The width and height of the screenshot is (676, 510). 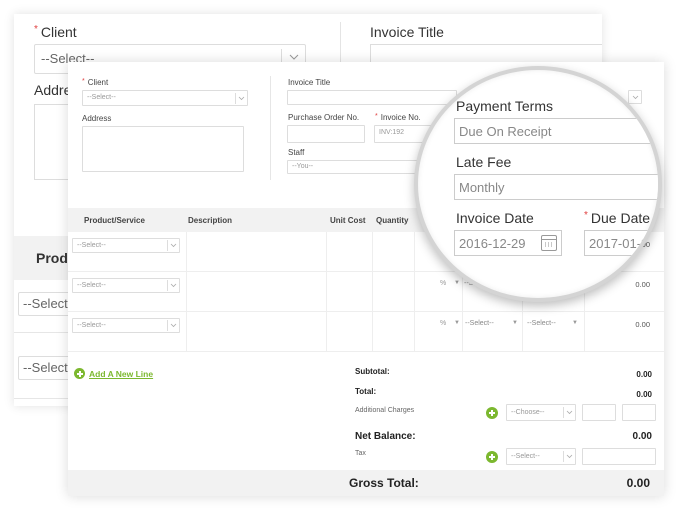 I want to click on product-header: Product/Service, so click(x=114, y=220).